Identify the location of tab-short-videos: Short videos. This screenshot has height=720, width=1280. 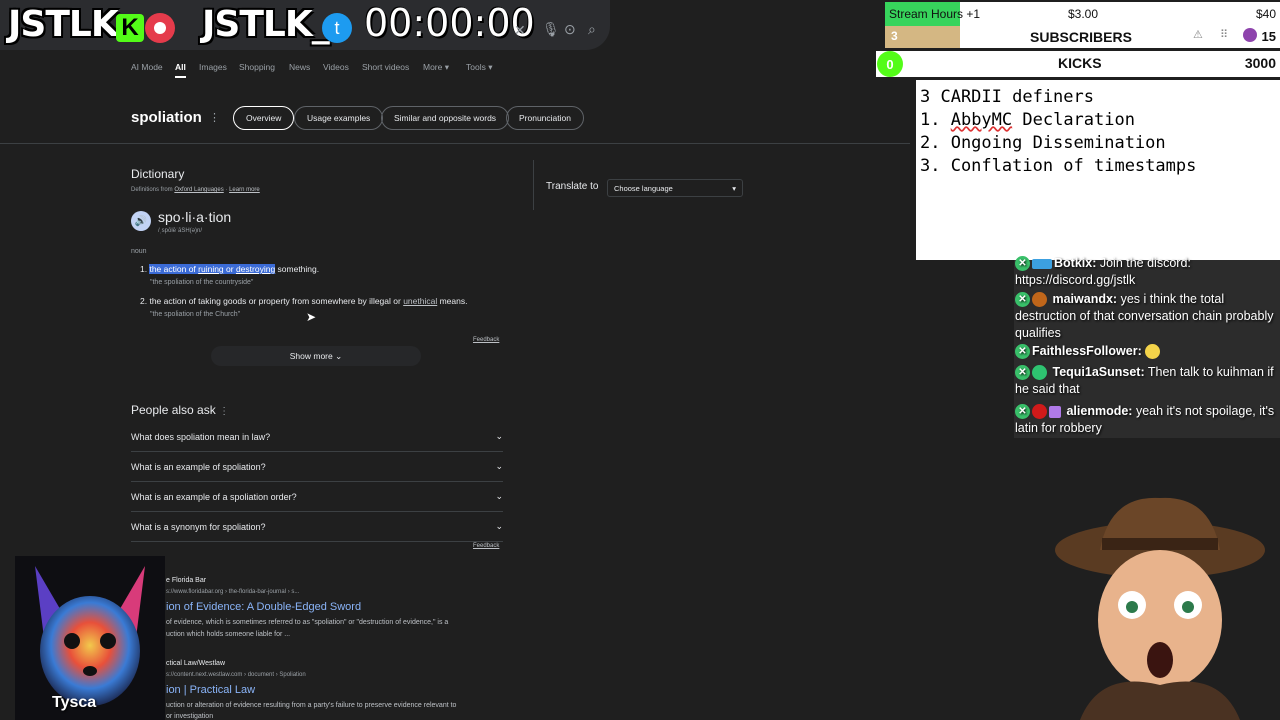
(385, 67).